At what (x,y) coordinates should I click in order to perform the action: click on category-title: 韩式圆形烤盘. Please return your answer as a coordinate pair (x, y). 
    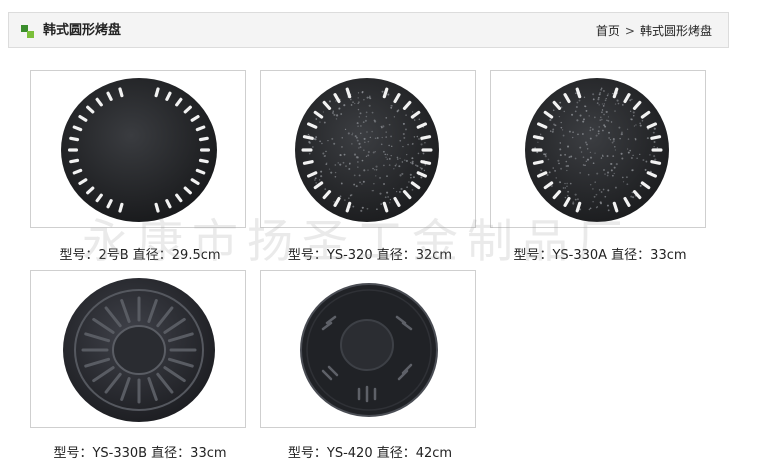
    Looking at the image, I should click on (82, 30).